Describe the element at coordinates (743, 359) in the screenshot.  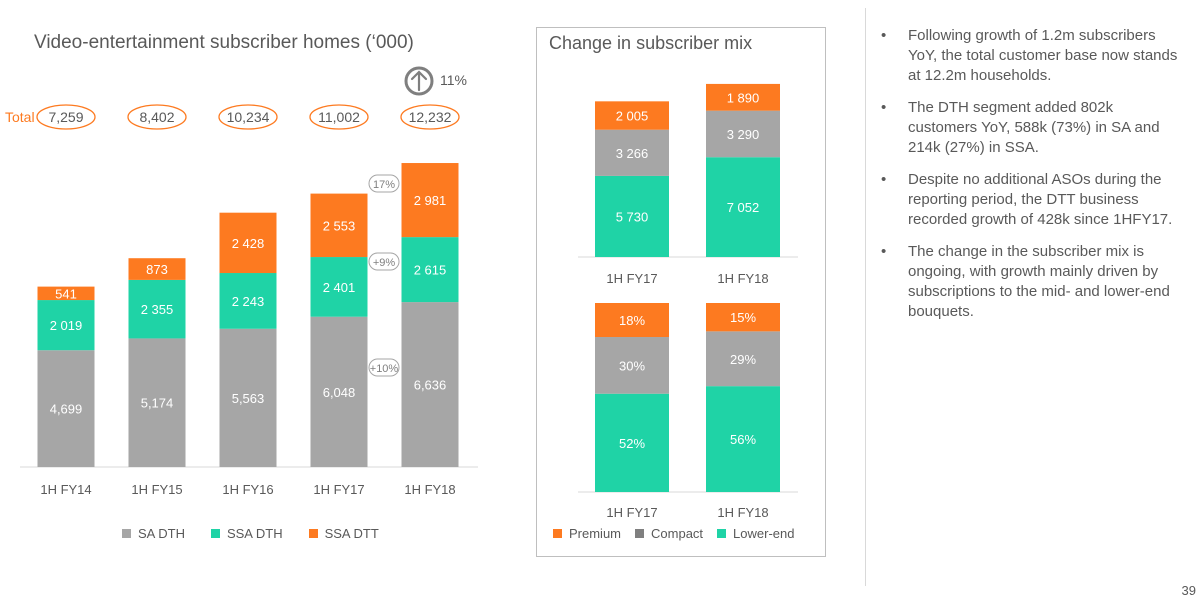
I see `data-label-compact: 29%` at that location.